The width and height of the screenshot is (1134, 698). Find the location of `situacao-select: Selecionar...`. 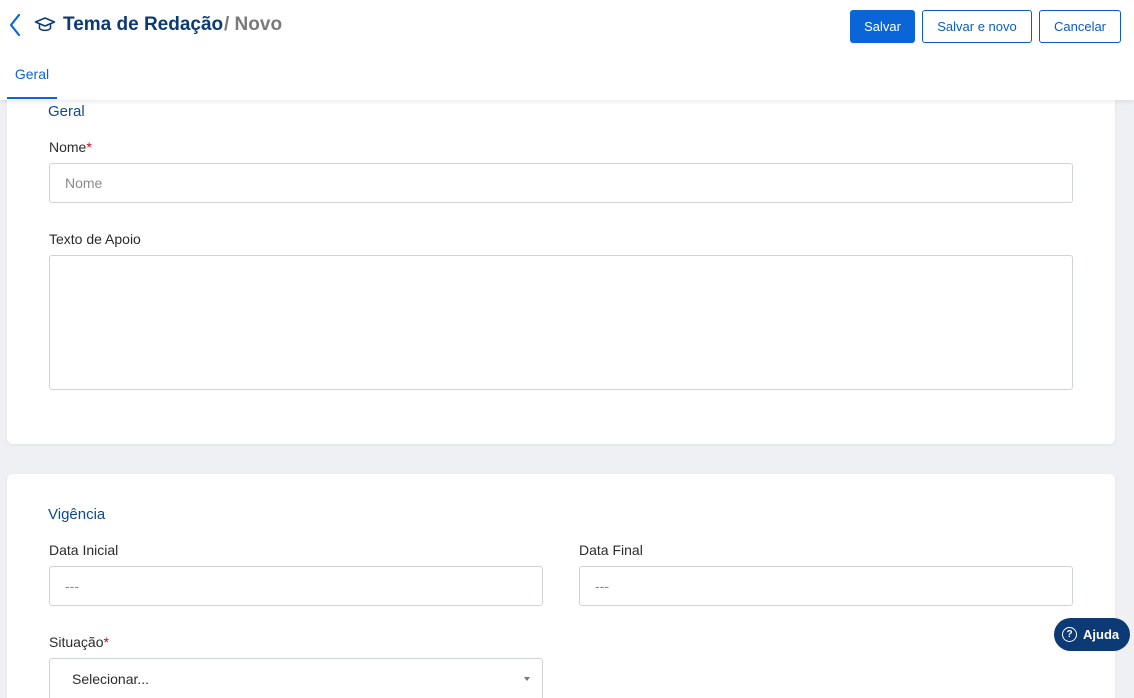

situacao-select: Selecionar... is located at coordinates (296, 678).